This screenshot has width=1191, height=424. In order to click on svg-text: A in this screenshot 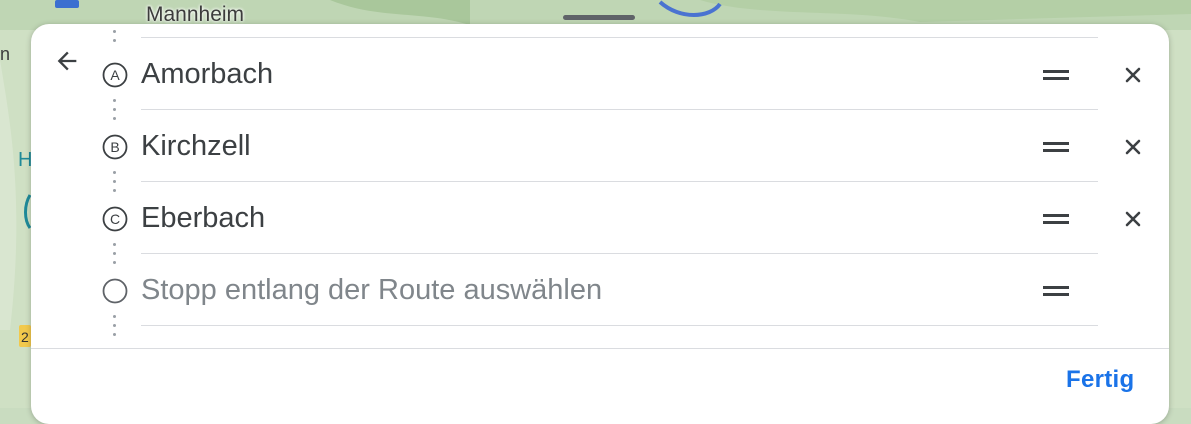, I will do `click(115, 75)`.